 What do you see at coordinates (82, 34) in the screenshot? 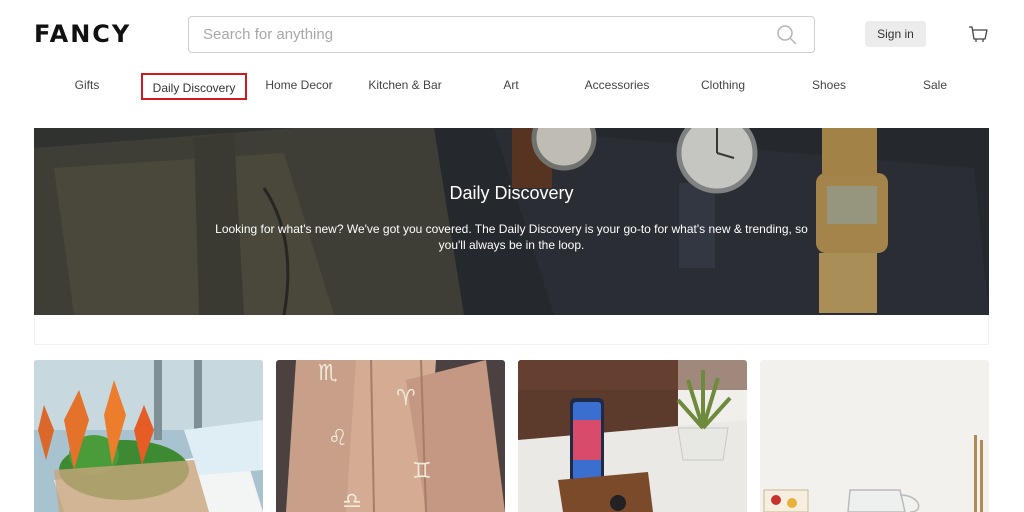
I see `fancy-logo: FANCY` at bounding box center [82, 34].